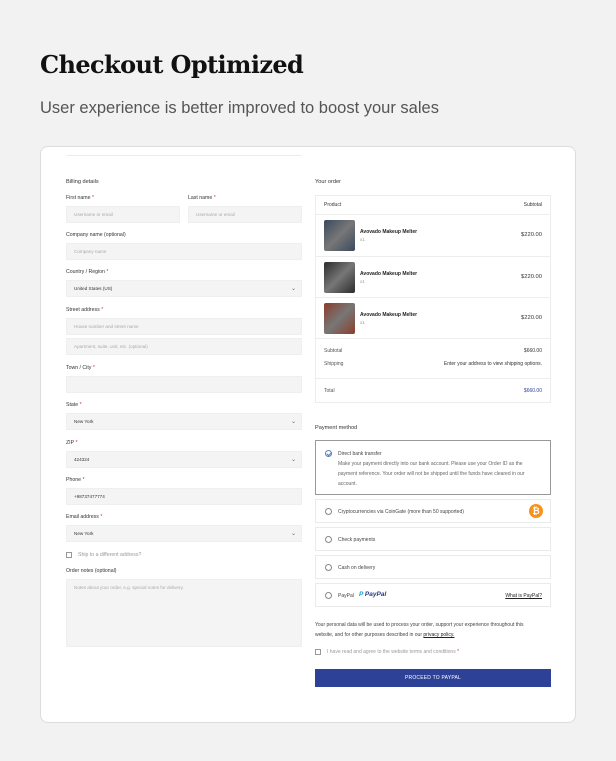 The image size is (616, 761). Describe the element at coordinates (87, 272) in the screenshot. I see `country-label: Country / Region *` at that location.